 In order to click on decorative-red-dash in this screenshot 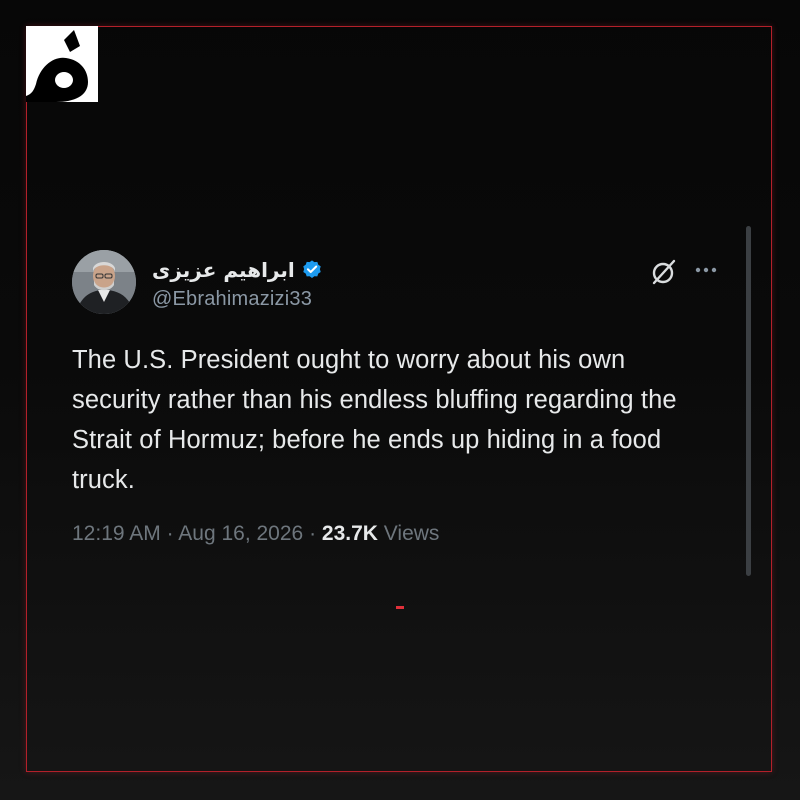, I will do `click(400, 607)`.